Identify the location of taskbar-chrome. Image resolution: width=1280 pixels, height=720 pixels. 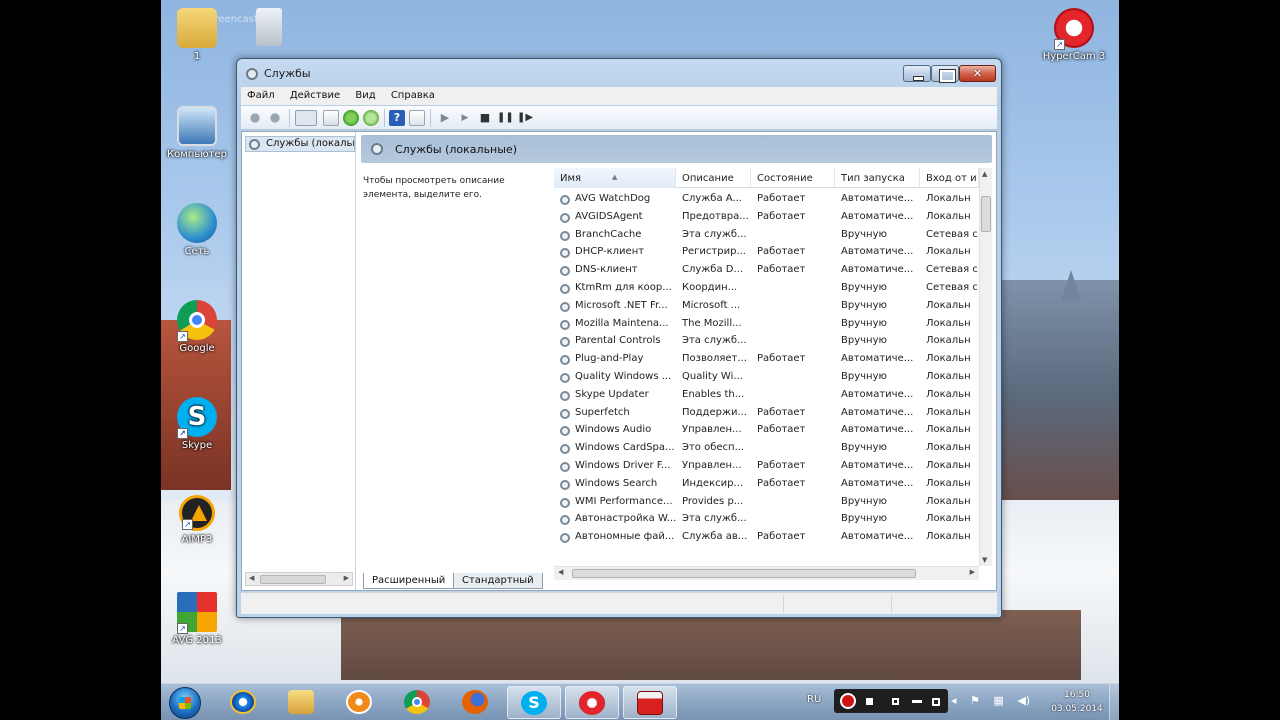
(418, 702).